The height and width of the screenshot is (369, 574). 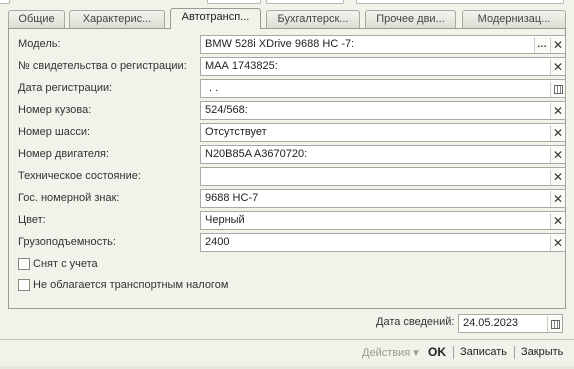 I want to click on actions-menu: Действия ▾, so click(x=390, y=352).